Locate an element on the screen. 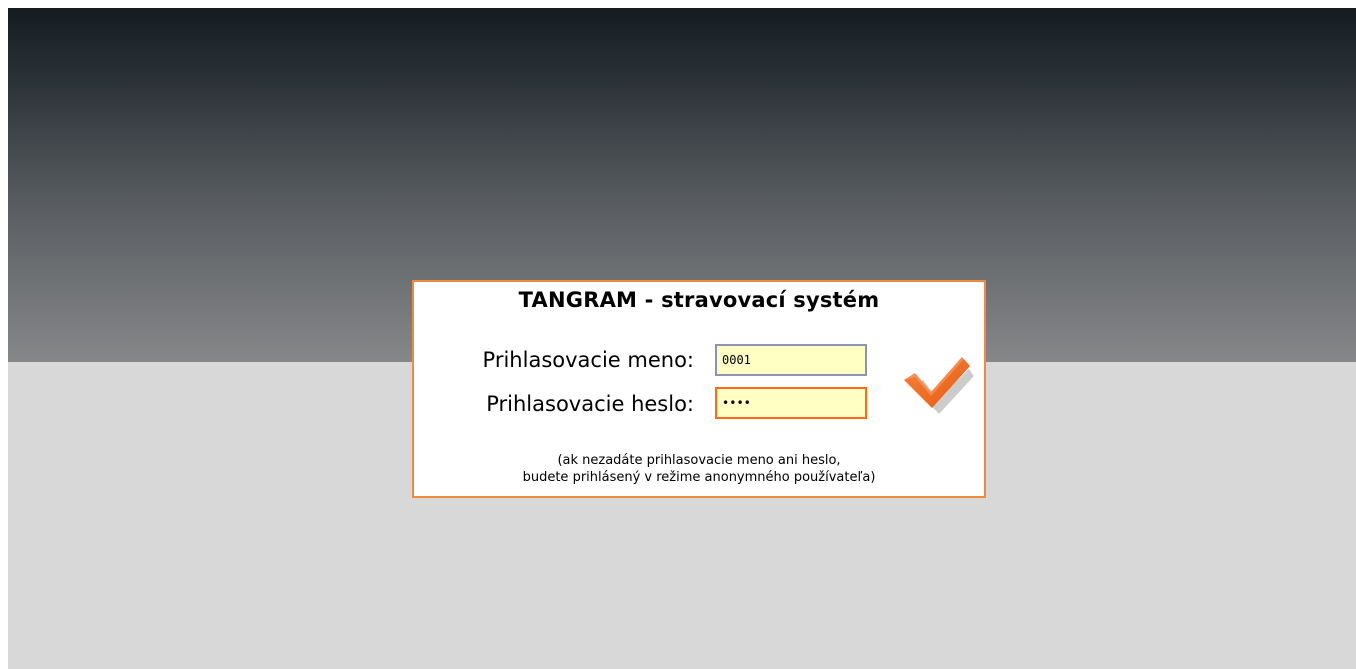 The image size is (1356, 669). password-input is located at coordinates (791, 403).